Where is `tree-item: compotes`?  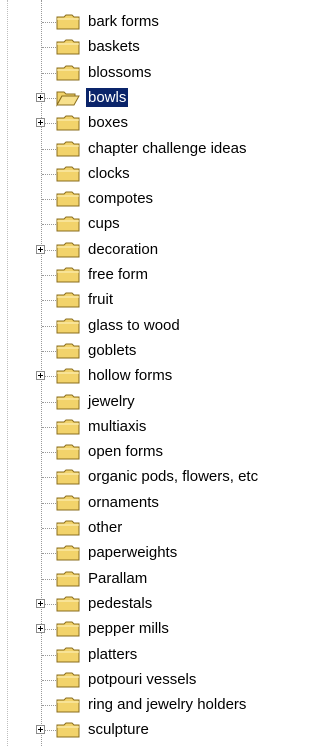 tree-item: compotes is located at coordinates (142, 199).